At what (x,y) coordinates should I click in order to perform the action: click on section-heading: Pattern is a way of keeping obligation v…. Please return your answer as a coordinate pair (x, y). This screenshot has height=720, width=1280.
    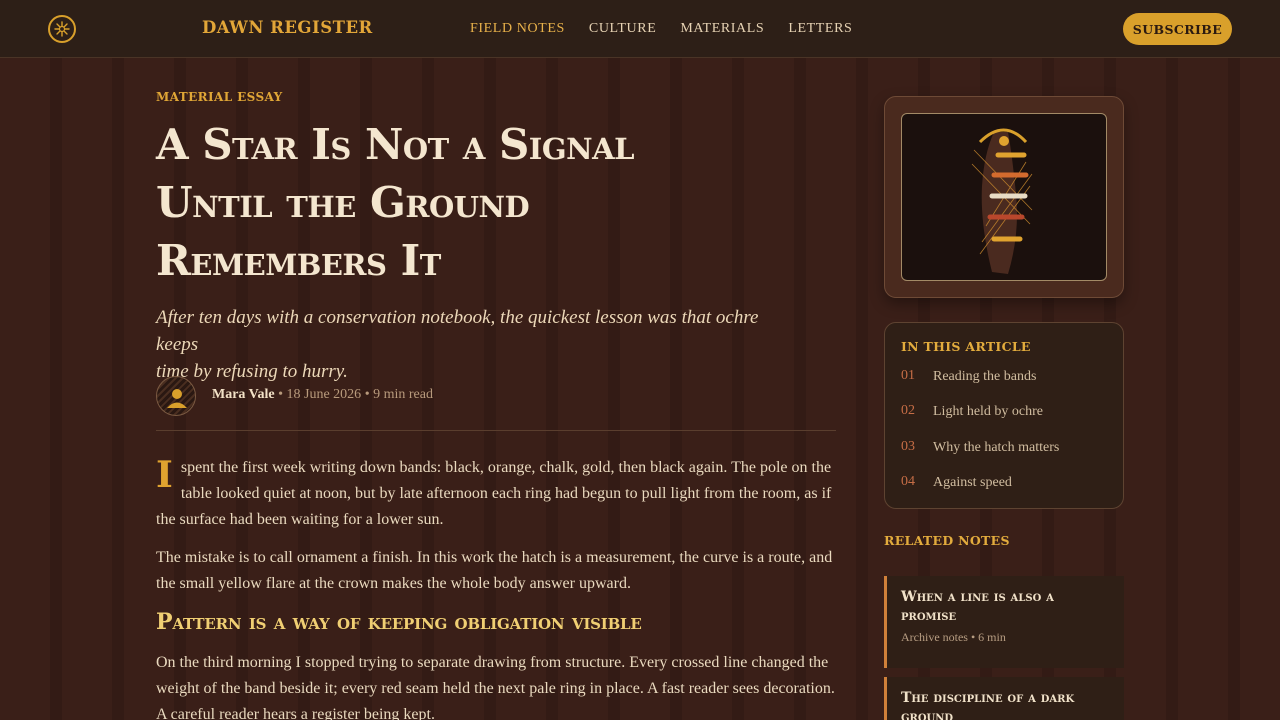
    Looking at the image, I should click on (399, 622).